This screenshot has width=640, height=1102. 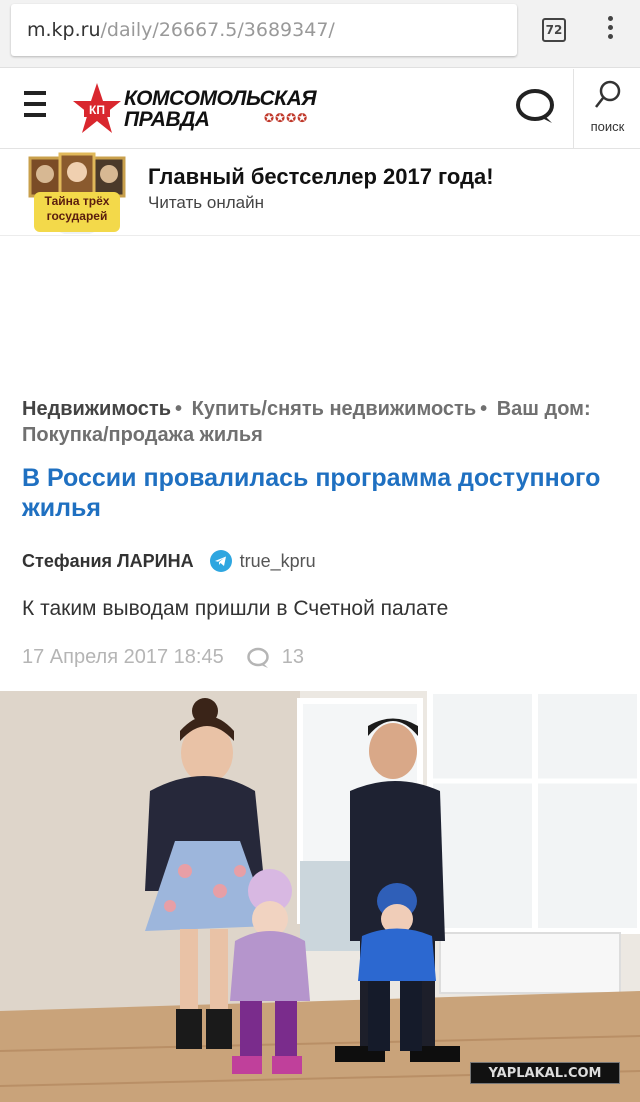 What do you see at coordinates (293, 657) in the screenshot?
I see `comment-count: 13` at bounding box center [293, 657].